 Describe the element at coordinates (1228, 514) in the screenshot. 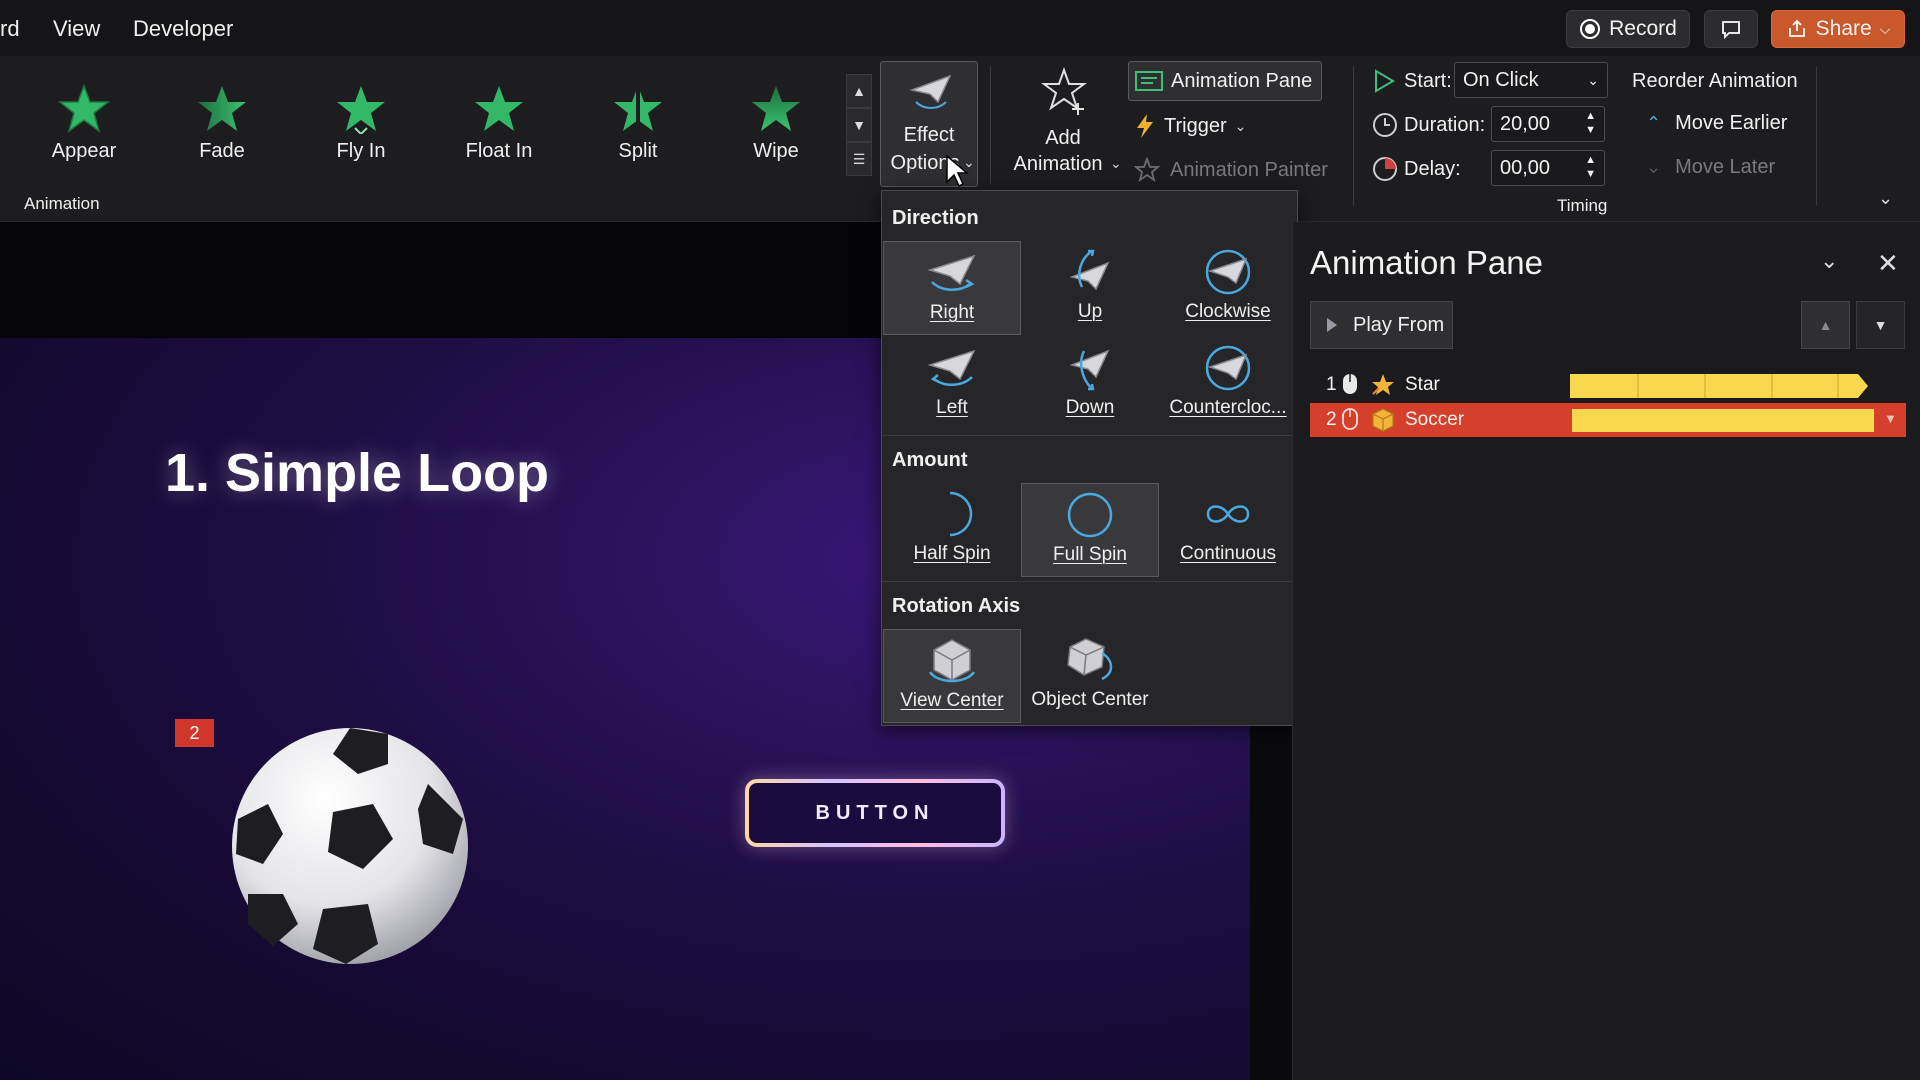

I see `infinity-icon` at that location.